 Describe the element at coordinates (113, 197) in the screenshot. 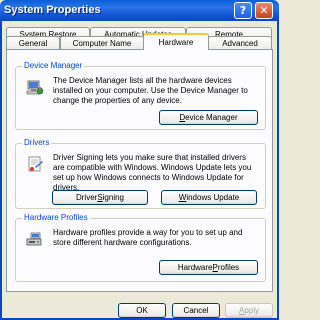

I see `button-label-part: igning` at that location.